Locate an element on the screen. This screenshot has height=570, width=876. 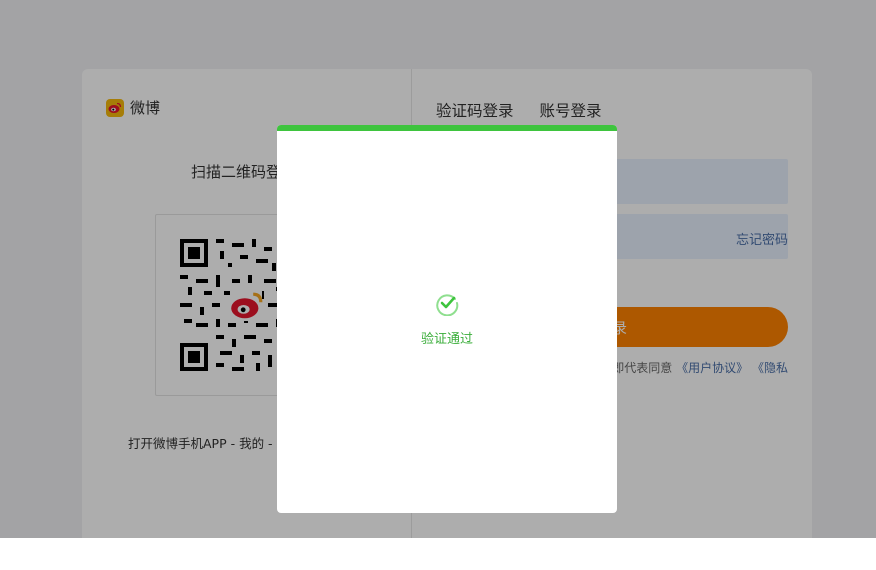
check-circle-icon is located at coordinates (447, 305).